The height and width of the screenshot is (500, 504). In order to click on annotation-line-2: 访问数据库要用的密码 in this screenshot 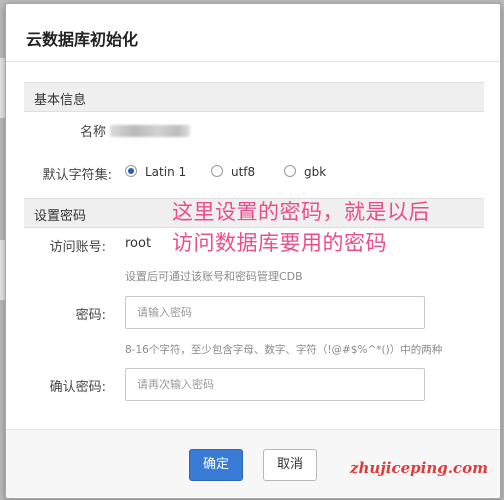, I will do `click(279, 243)`.